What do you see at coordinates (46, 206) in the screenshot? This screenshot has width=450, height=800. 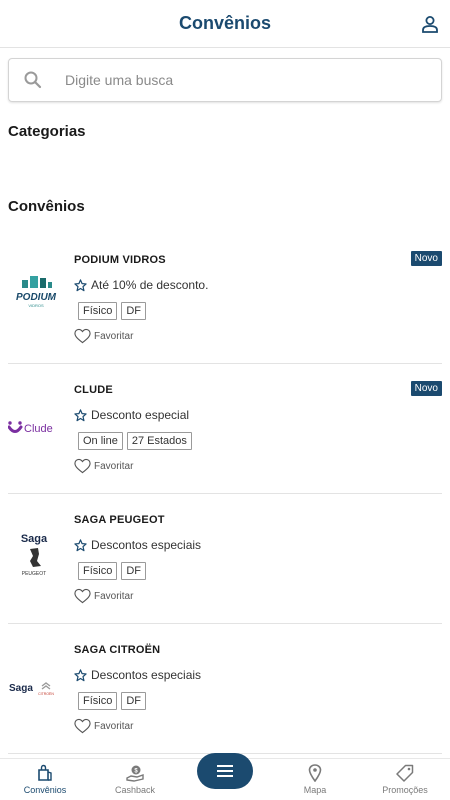 I see `agreements-heading: Convênios` at bounding box center [46, 206].